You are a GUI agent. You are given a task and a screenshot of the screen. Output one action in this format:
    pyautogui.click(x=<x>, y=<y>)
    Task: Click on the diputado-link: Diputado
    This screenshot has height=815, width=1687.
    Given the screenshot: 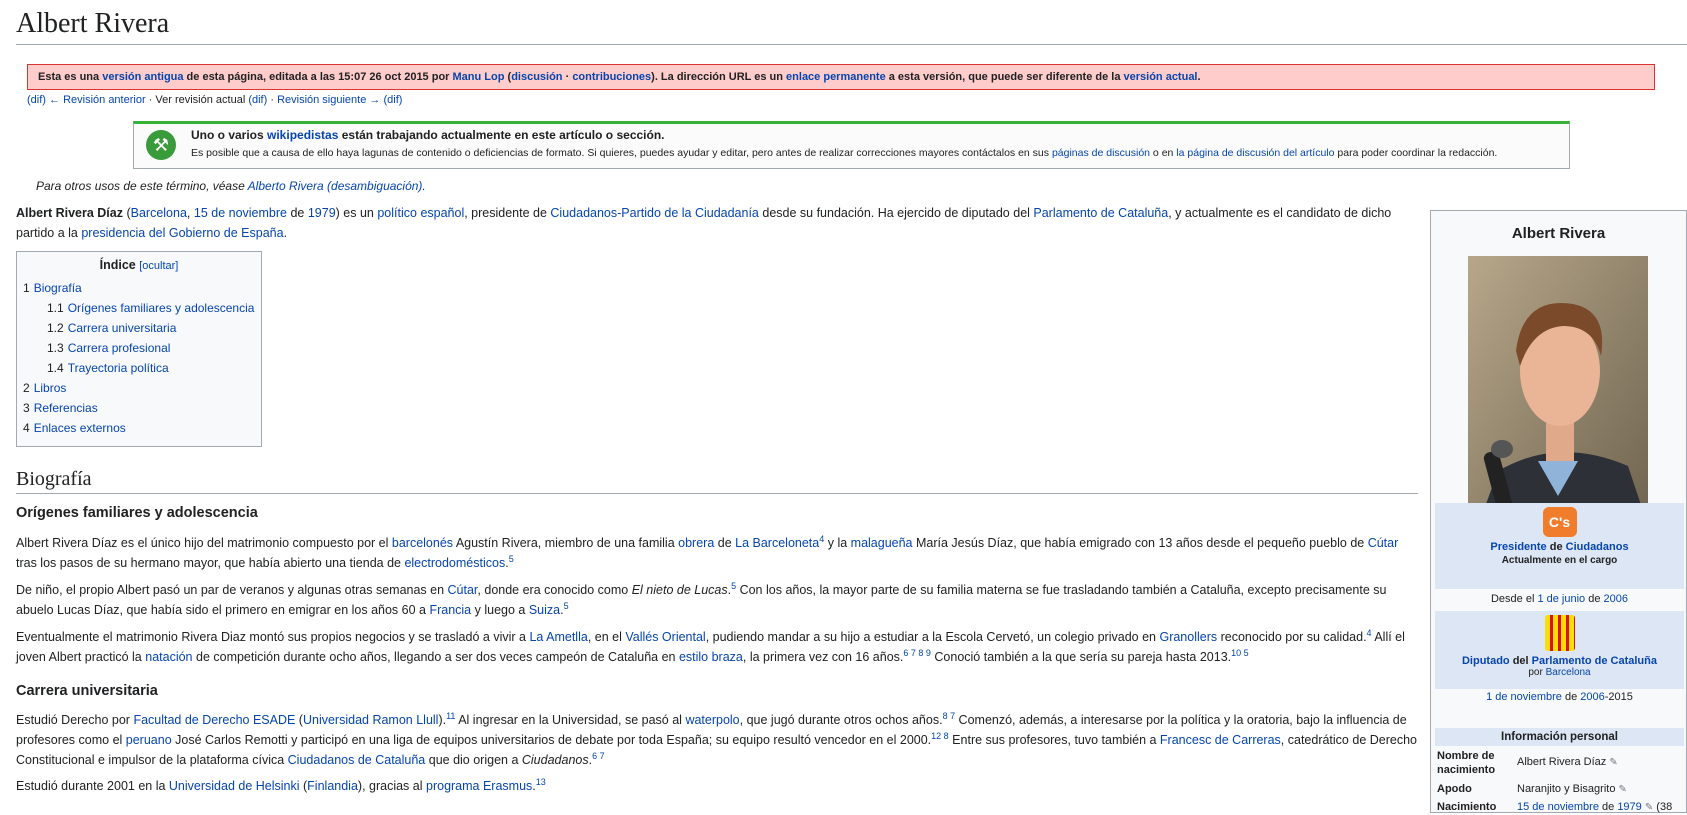 What is the action you would take?
    pyautogui.click(x=1486, y=661)
    